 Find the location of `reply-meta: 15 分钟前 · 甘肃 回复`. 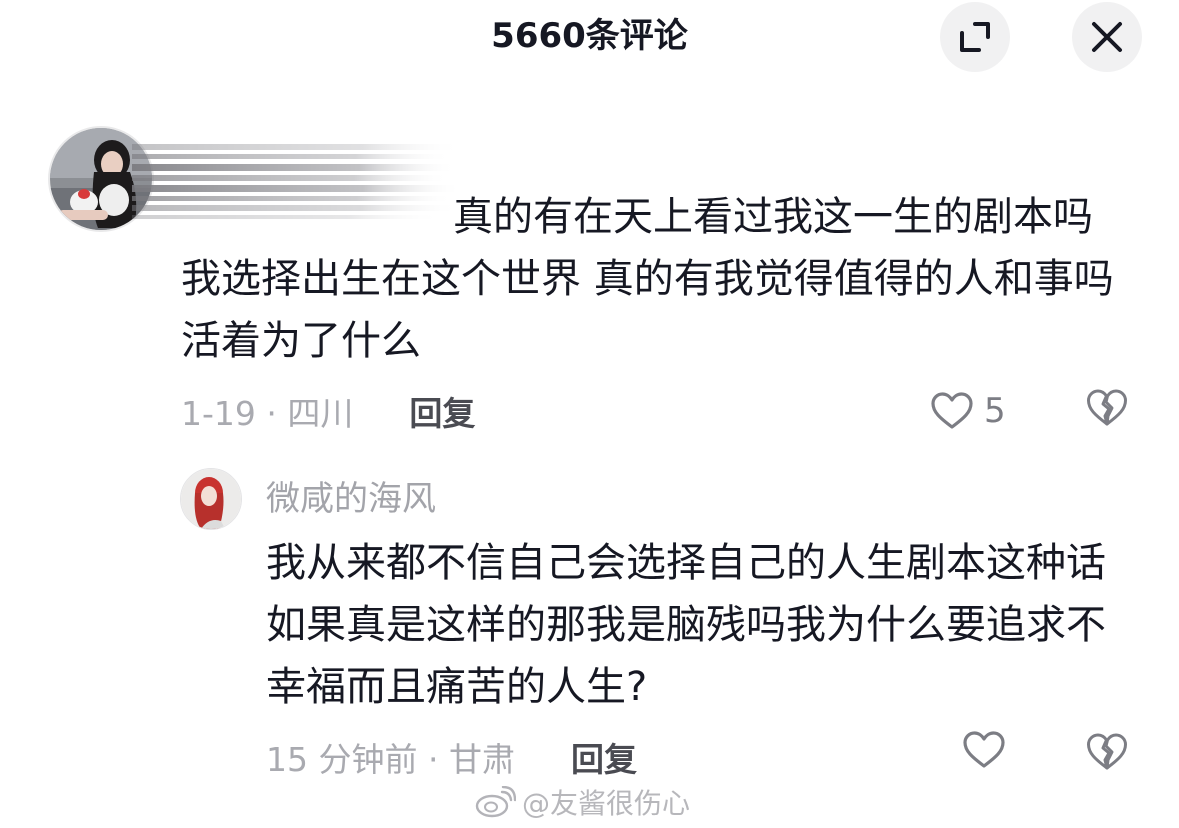

reply-meta: 15 分钟前 · 甘肃 回复 is located at coordinates (451, 757).